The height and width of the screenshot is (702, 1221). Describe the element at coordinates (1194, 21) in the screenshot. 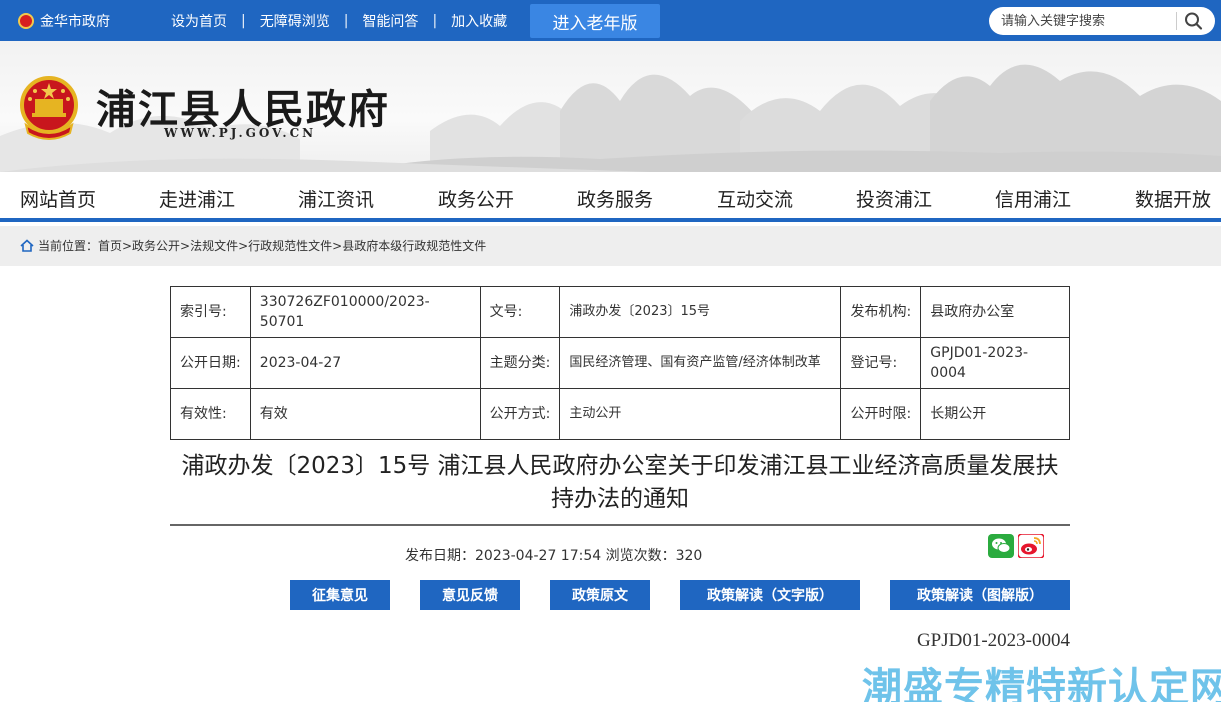

I see `search-icon` at that location.